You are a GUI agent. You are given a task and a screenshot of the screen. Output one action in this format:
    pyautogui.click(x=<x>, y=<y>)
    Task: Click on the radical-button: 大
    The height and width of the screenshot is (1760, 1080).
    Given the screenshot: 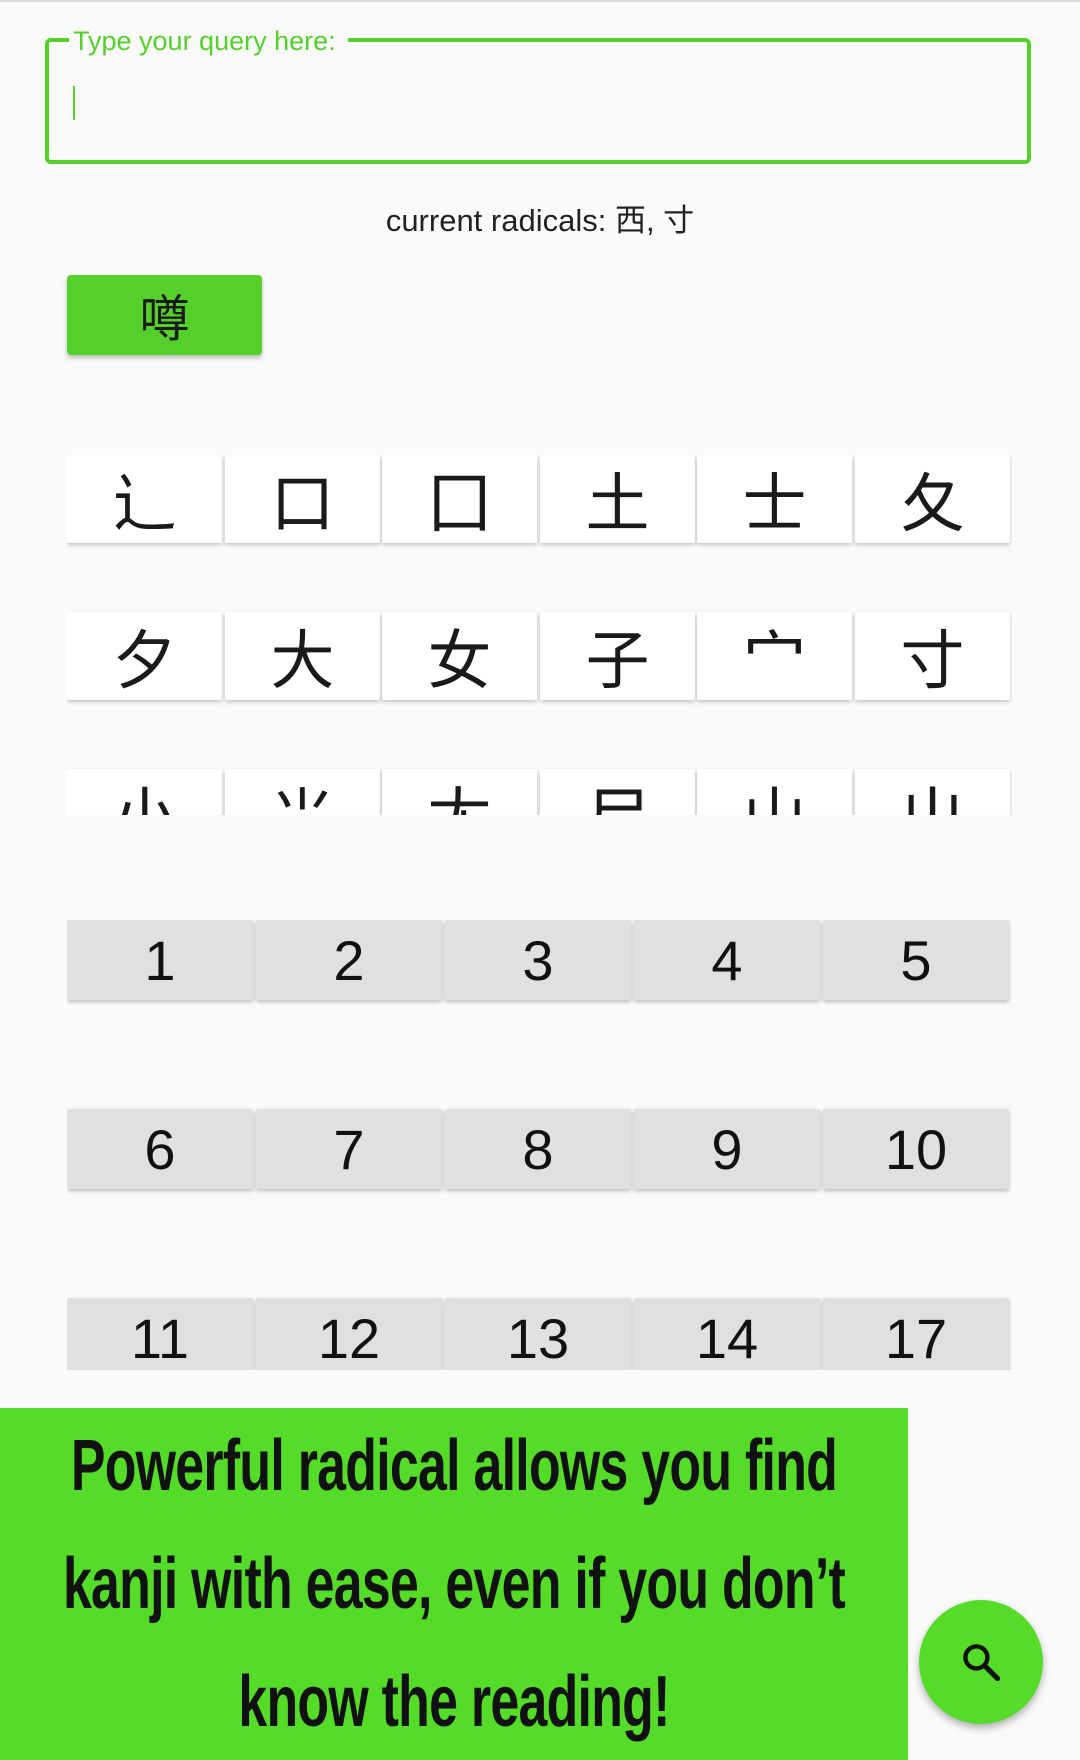 What is the action you would take?
    pyautogui.click(x=302, y=656)
    